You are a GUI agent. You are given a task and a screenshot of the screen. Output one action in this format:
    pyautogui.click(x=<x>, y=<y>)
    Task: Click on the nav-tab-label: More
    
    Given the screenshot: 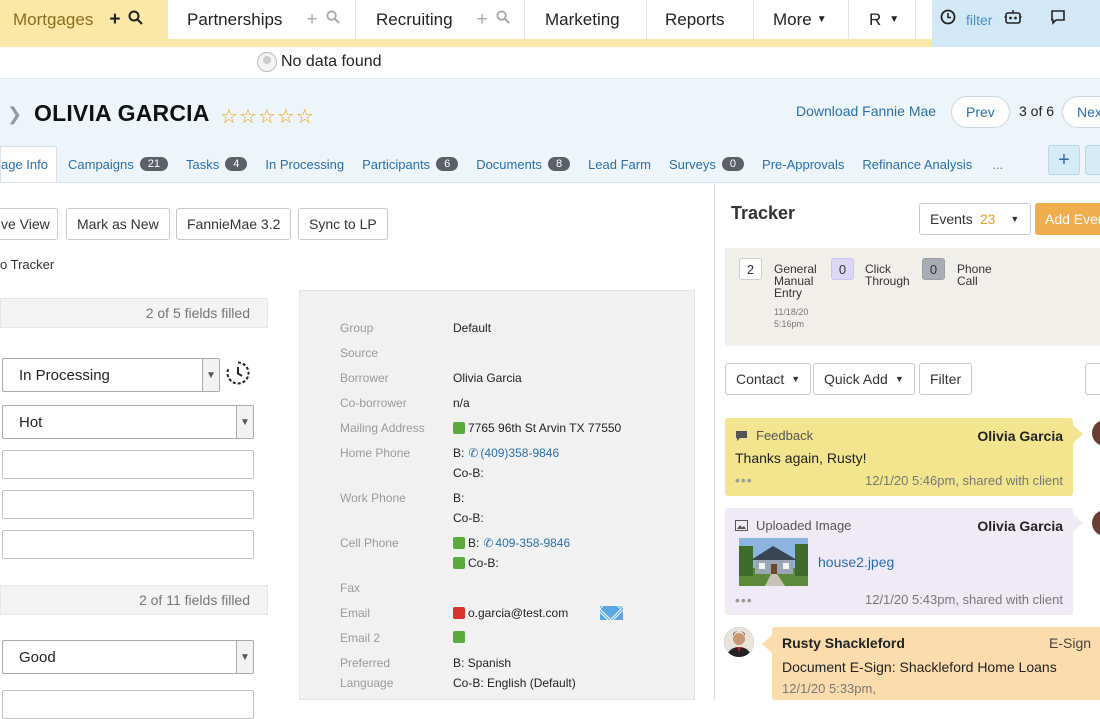 What is the action you would take?
    pyautogui.click(x=792, y=19)
    